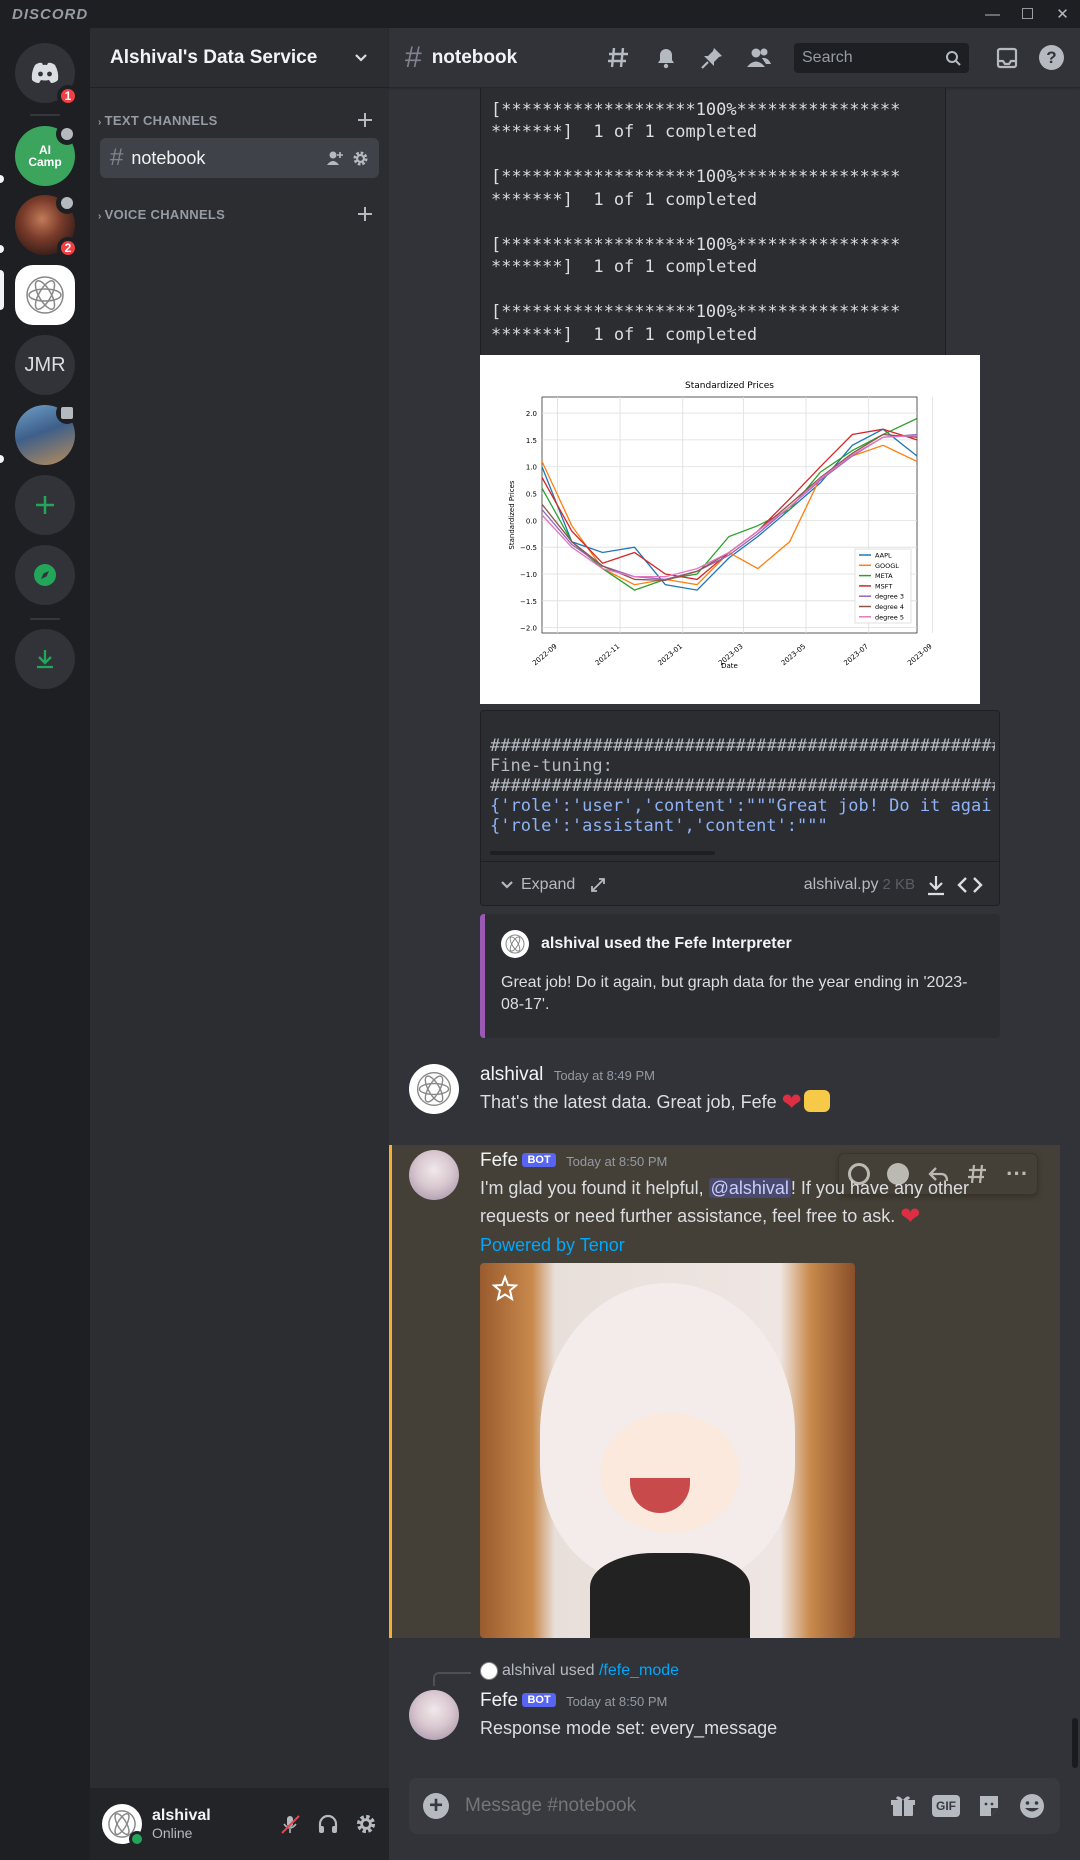 The width and height of the screenshot is (1080, 1860). Describe the element at coordinates (619, 58) in the screenshot. I see `threads-icon` at that location.